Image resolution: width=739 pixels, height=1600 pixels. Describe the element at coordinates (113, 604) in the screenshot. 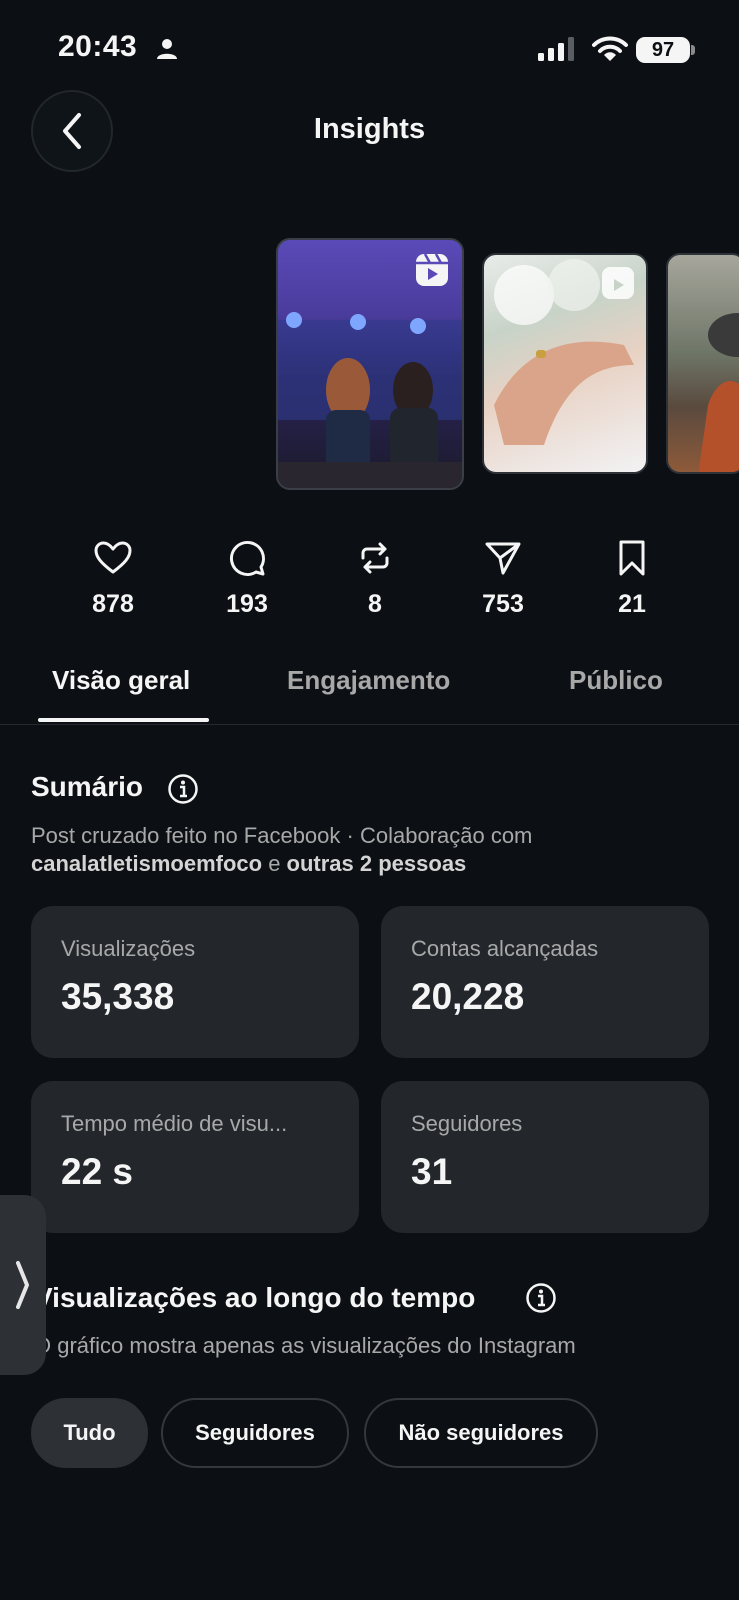

I see `likes-count: 878` at that location.